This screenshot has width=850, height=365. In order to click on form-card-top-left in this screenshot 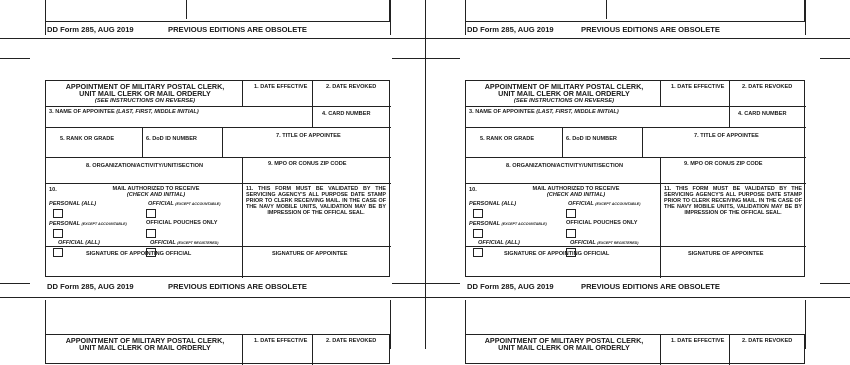, I will do `click(217, 11)`.